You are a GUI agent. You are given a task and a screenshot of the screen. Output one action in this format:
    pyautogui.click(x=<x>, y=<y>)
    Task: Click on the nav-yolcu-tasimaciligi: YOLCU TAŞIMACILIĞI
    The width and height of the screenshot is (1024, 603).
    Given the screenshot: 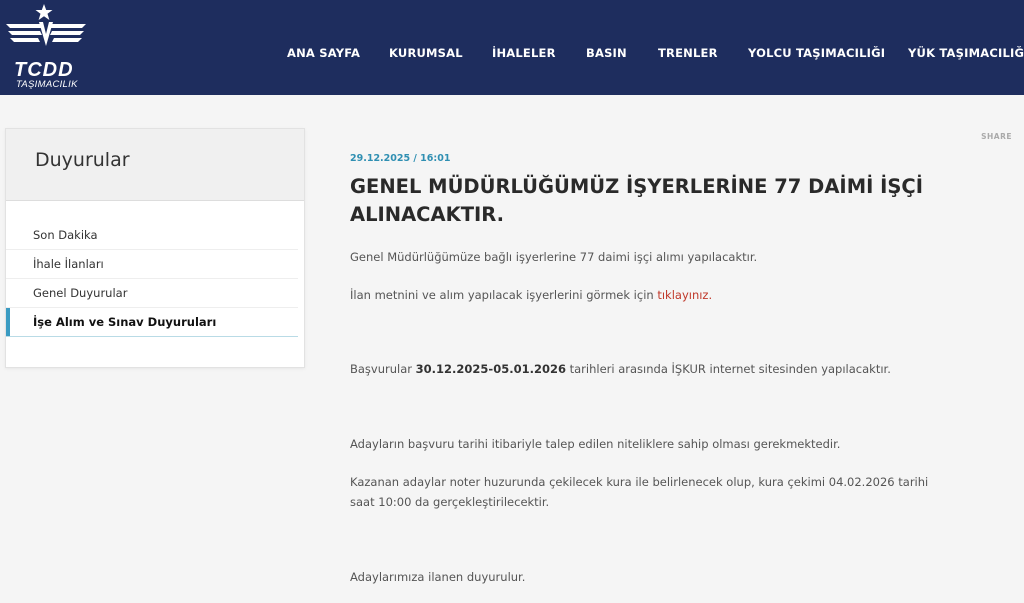 What is the action you would take?
    pyautogui.click(x=816, y=53)
    